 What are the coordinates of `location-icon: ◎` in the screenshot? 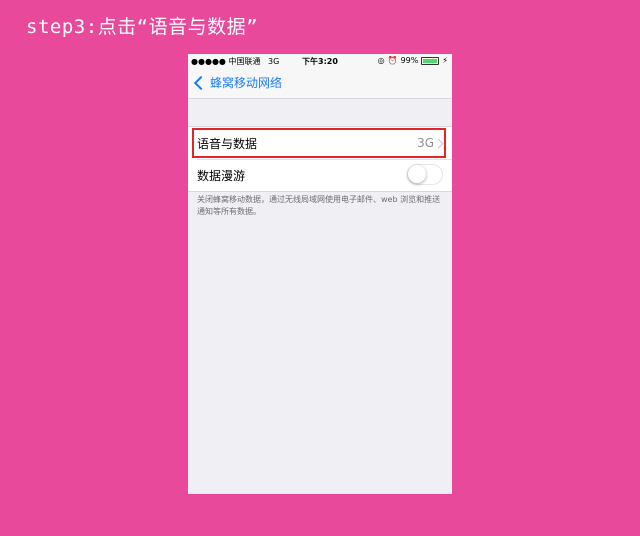 It's located at (381, 60).